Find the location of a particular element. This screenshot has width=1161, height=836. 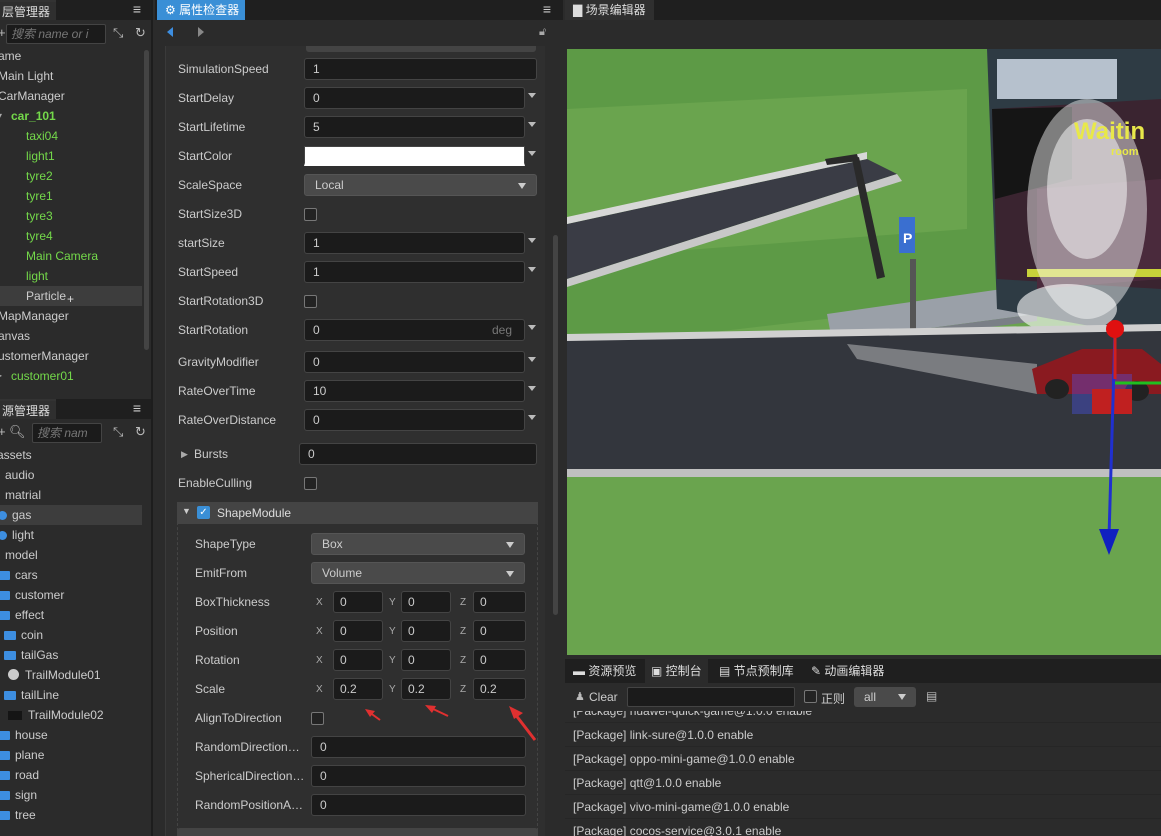

scale-space-select: Local is located at coordinates (420, 185).